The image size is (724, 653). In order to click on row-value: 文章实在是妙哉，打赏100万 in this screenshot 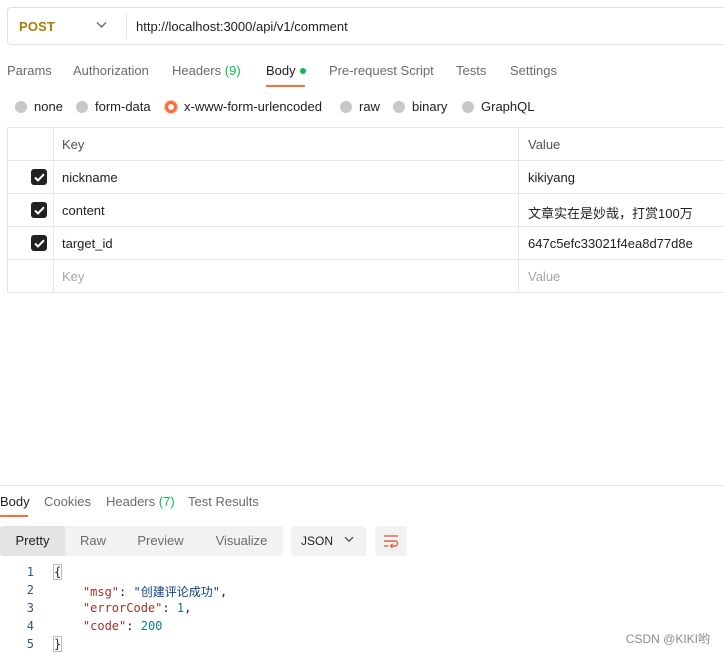, I will do `click(610, 212)`.